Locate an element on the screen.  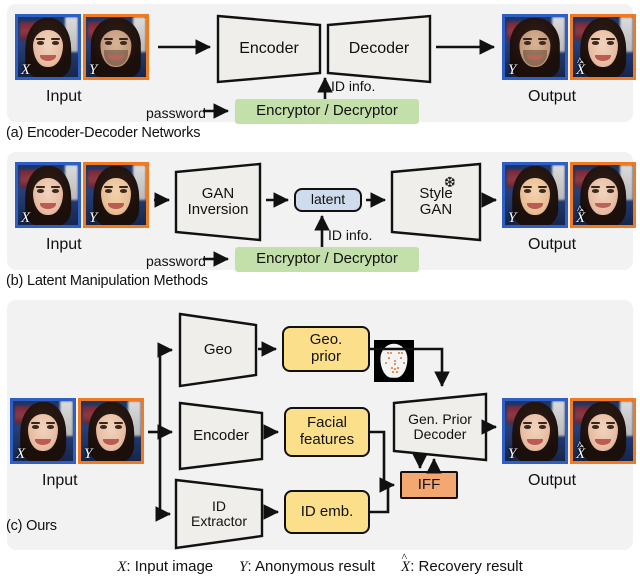
id-info-label-a: ID info. is located at coordinates (353, 86).